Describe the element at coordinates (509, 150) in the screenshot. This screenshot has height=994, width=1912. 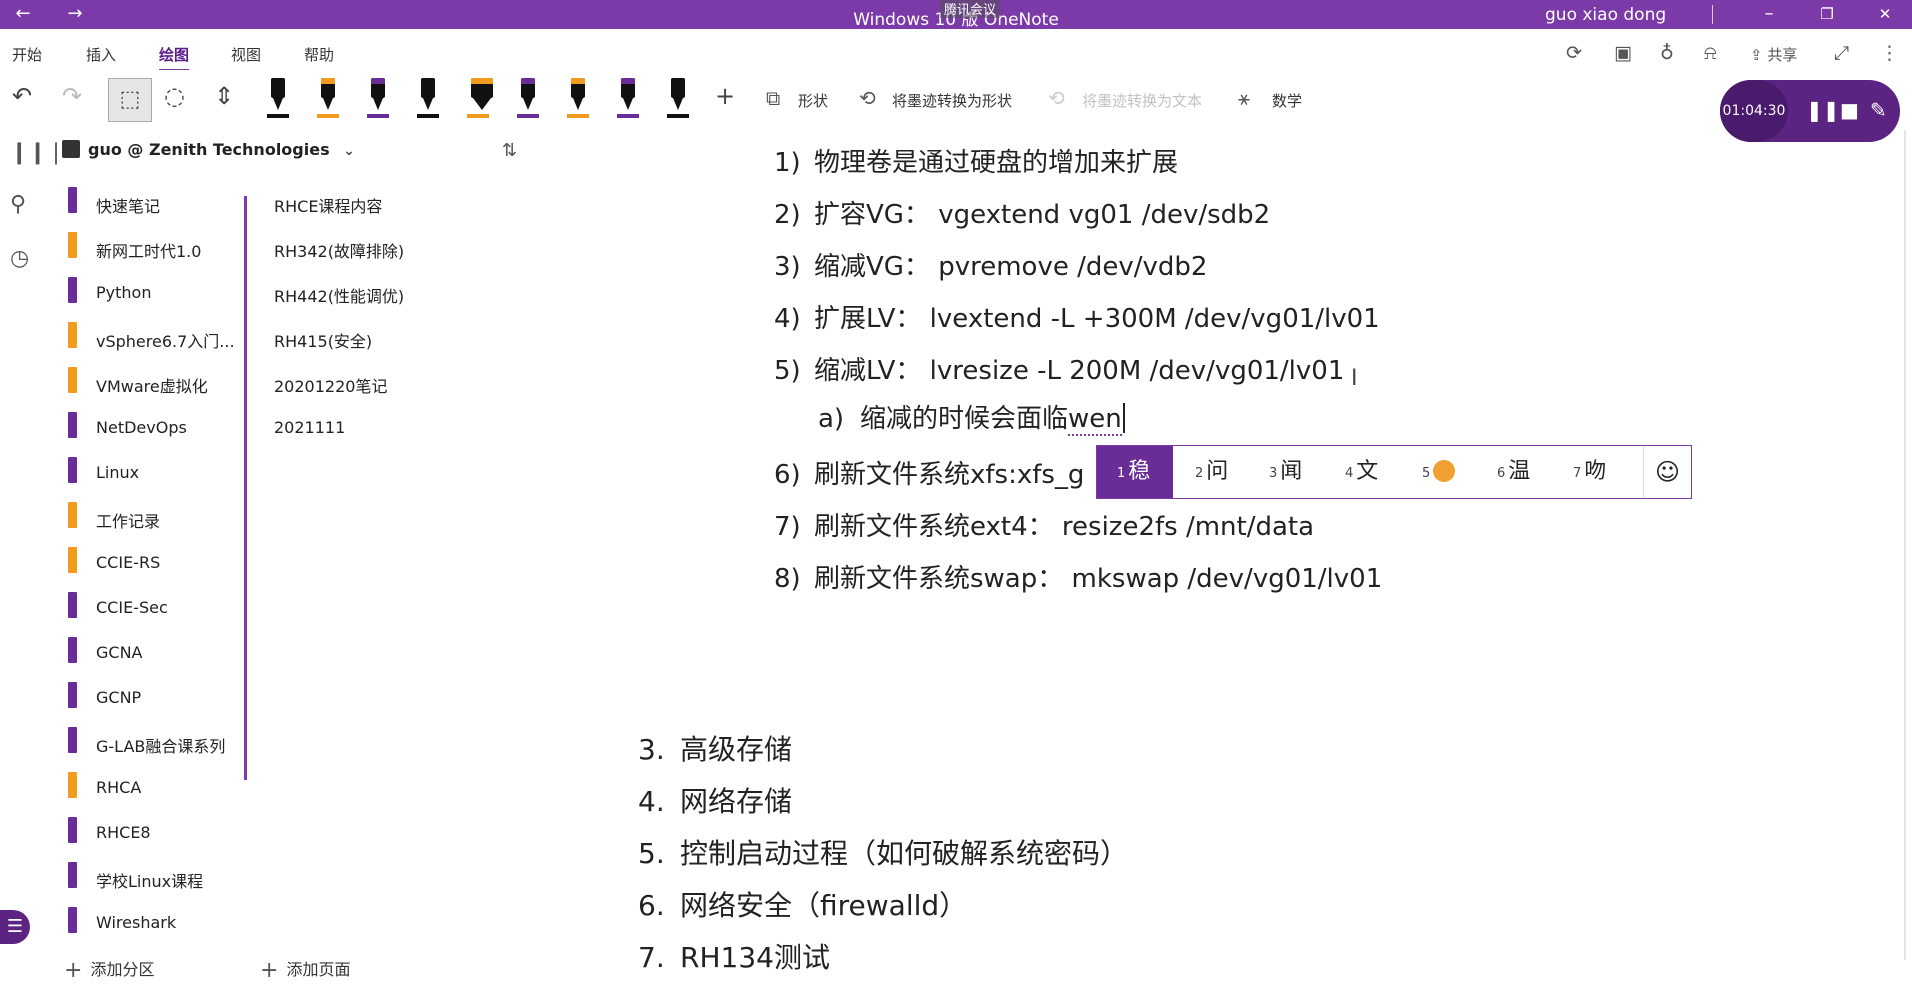
I see `sort-icon: ⇅` at that location.